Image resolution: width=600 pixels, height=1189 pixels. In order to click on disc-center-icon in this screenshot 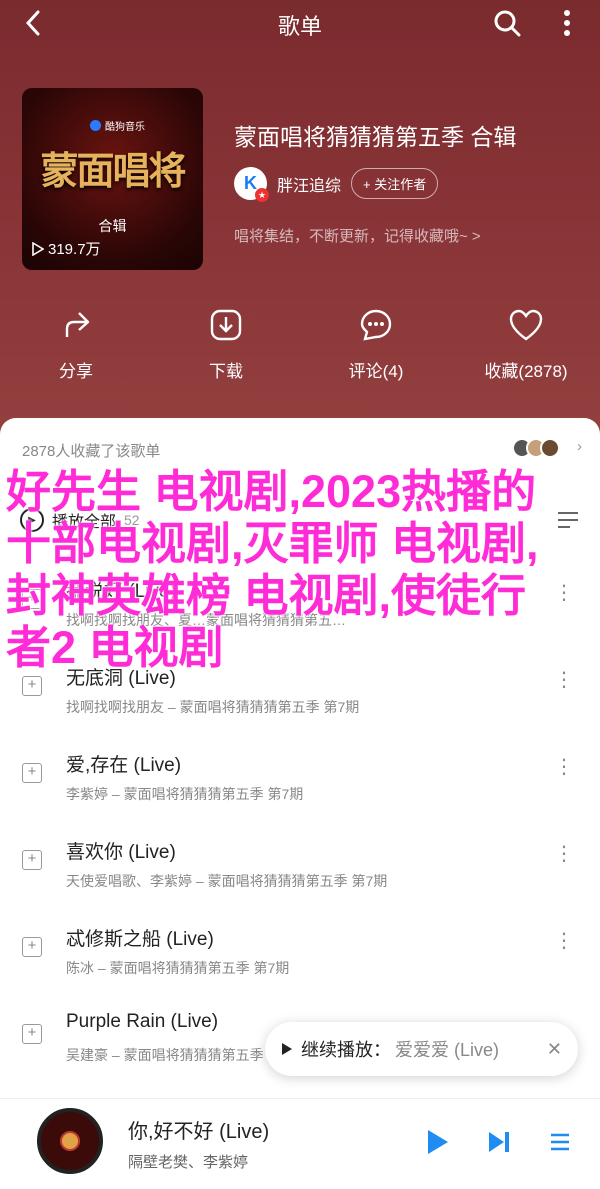, I will do `click(70, 1141)`.